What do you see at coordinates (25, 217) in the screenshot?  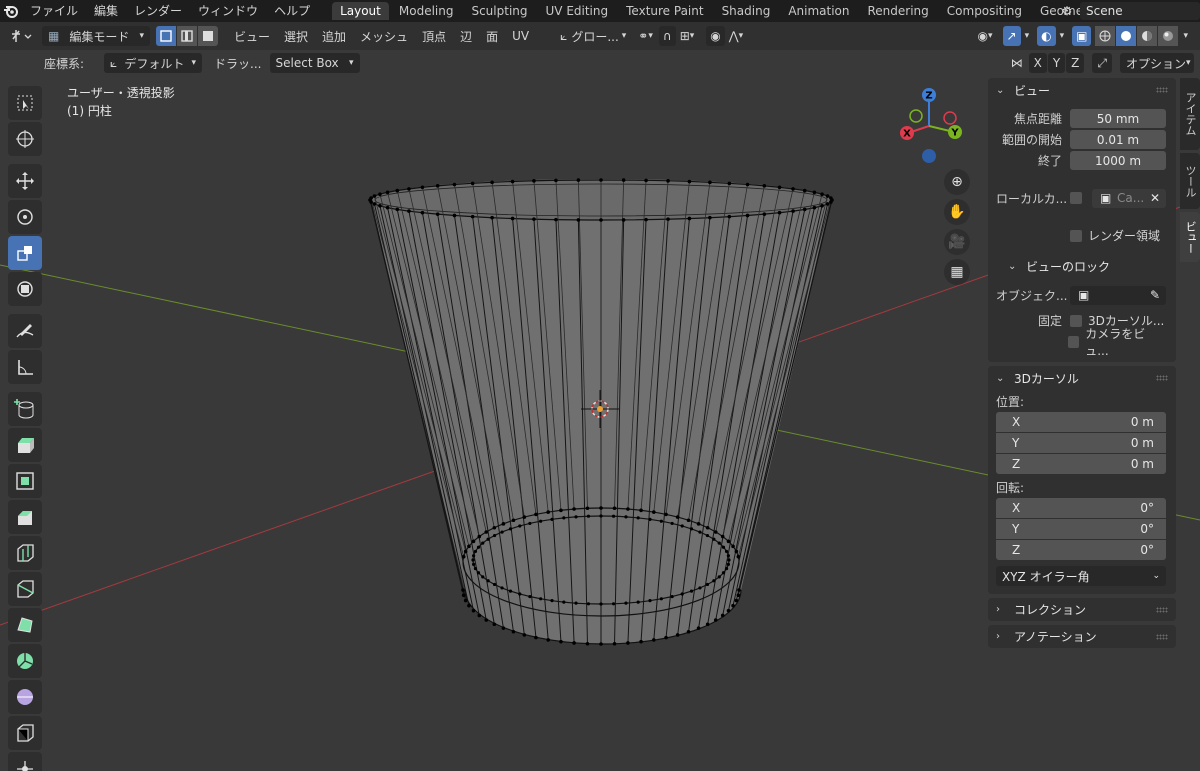 I see `rotate-tool` at bounding box center [25, 217].